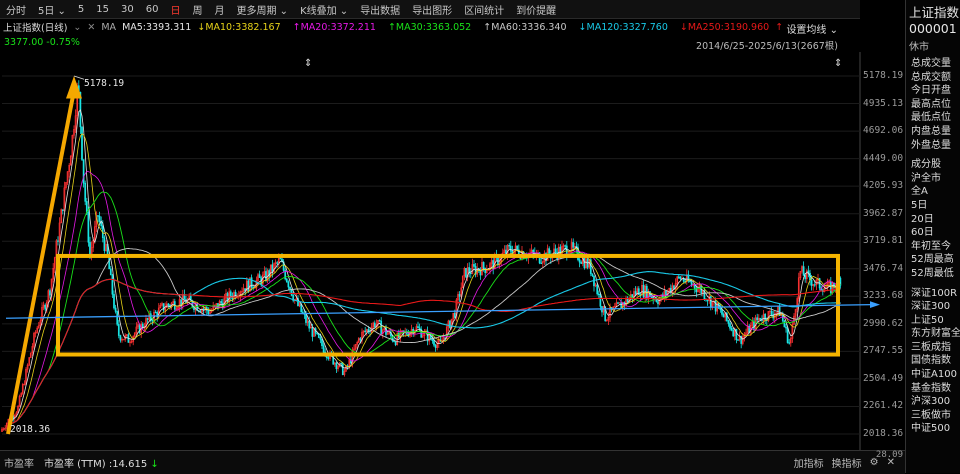 The image size is (960, 474). Describe the element at coordinates (933, 78) in the screenshot. I see `sidebar-item: 总成交额` at that location.